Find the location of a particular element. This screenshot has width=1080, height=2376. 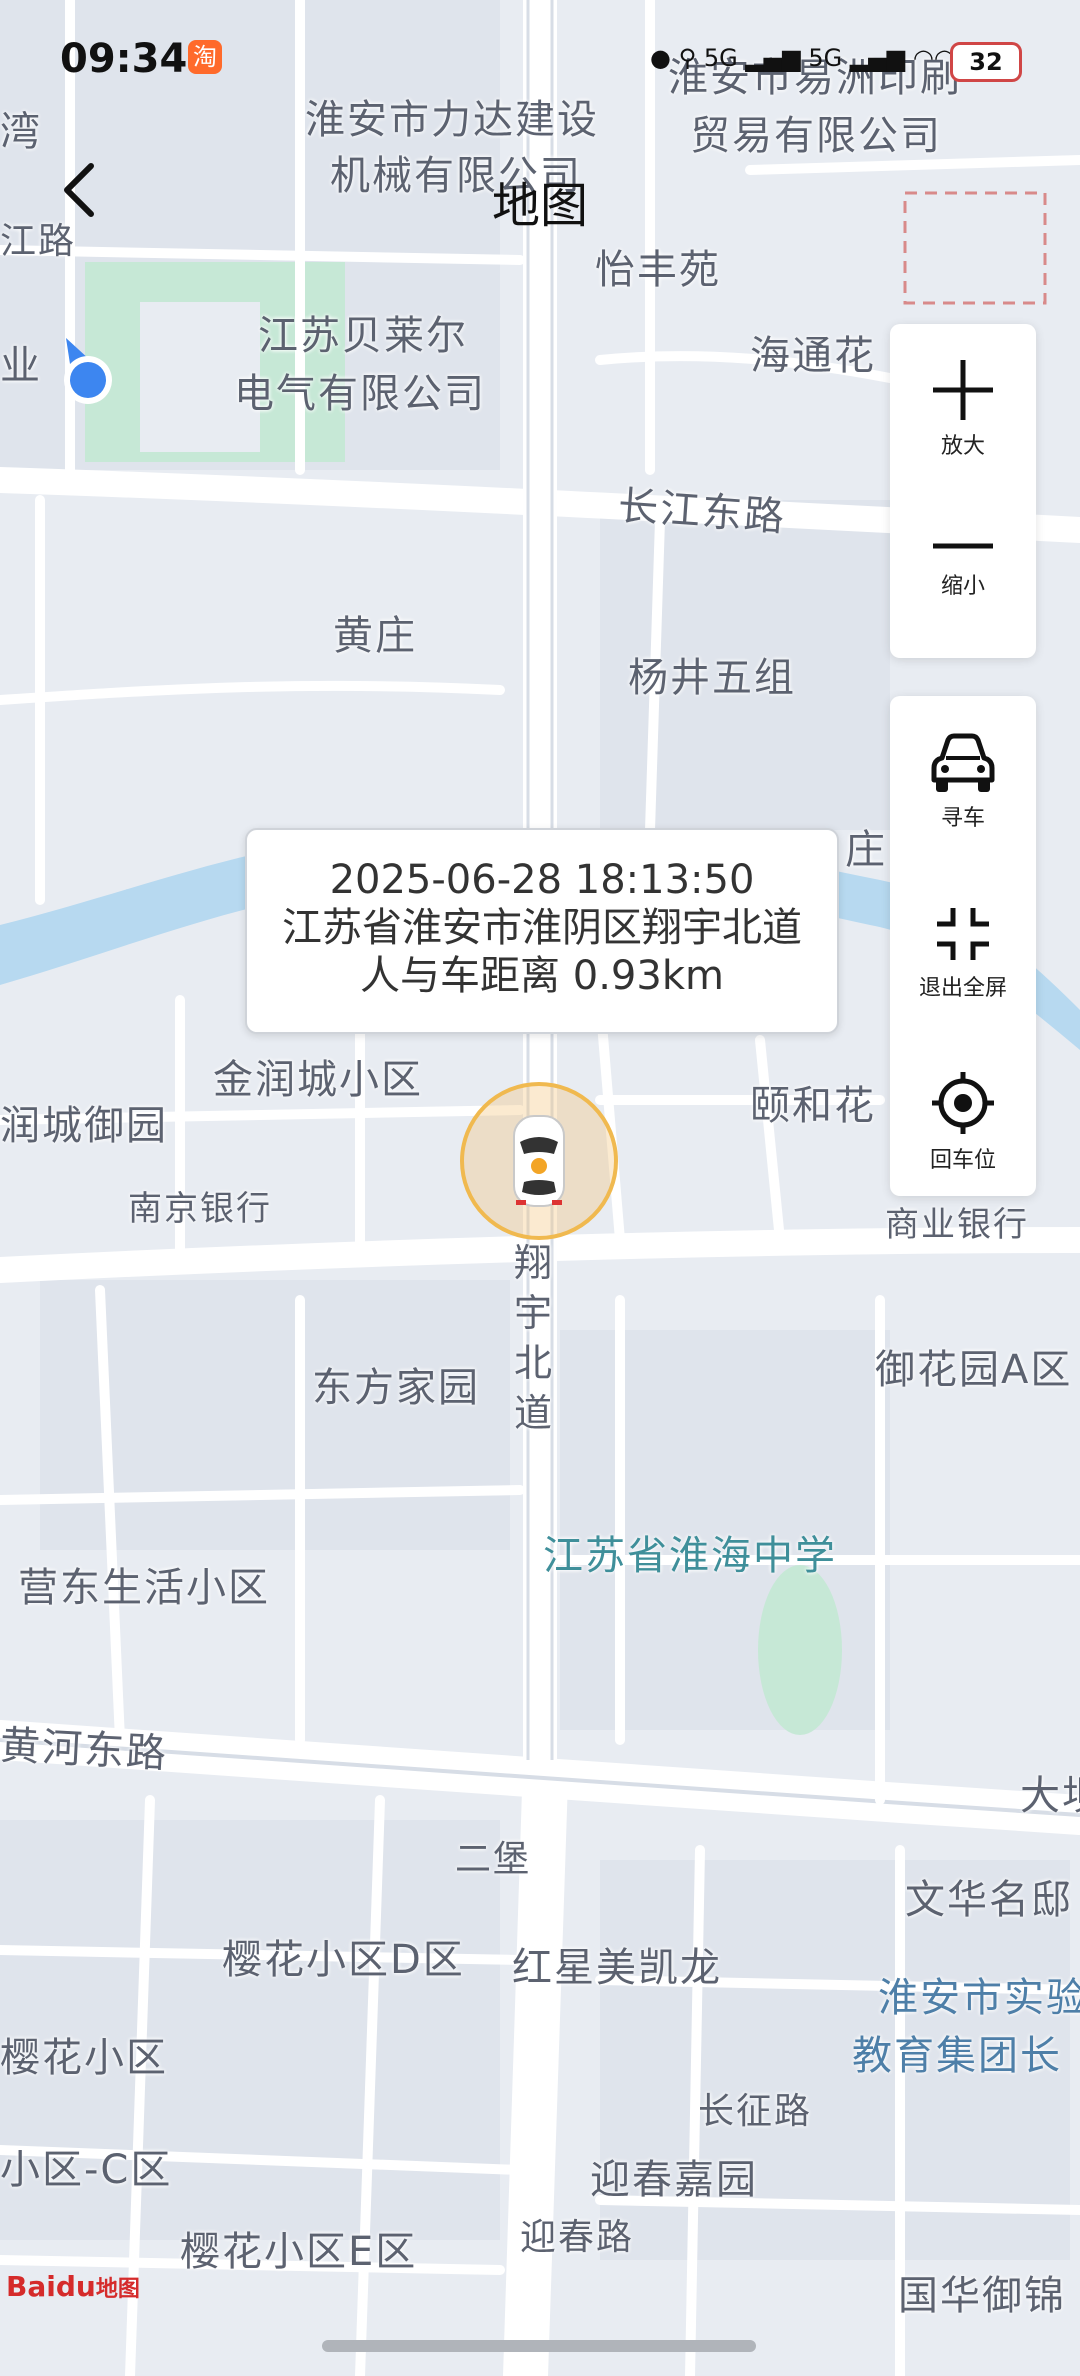

action-panel: 寻车 退出全屏 回车位 is located at coordinates (963, 946).